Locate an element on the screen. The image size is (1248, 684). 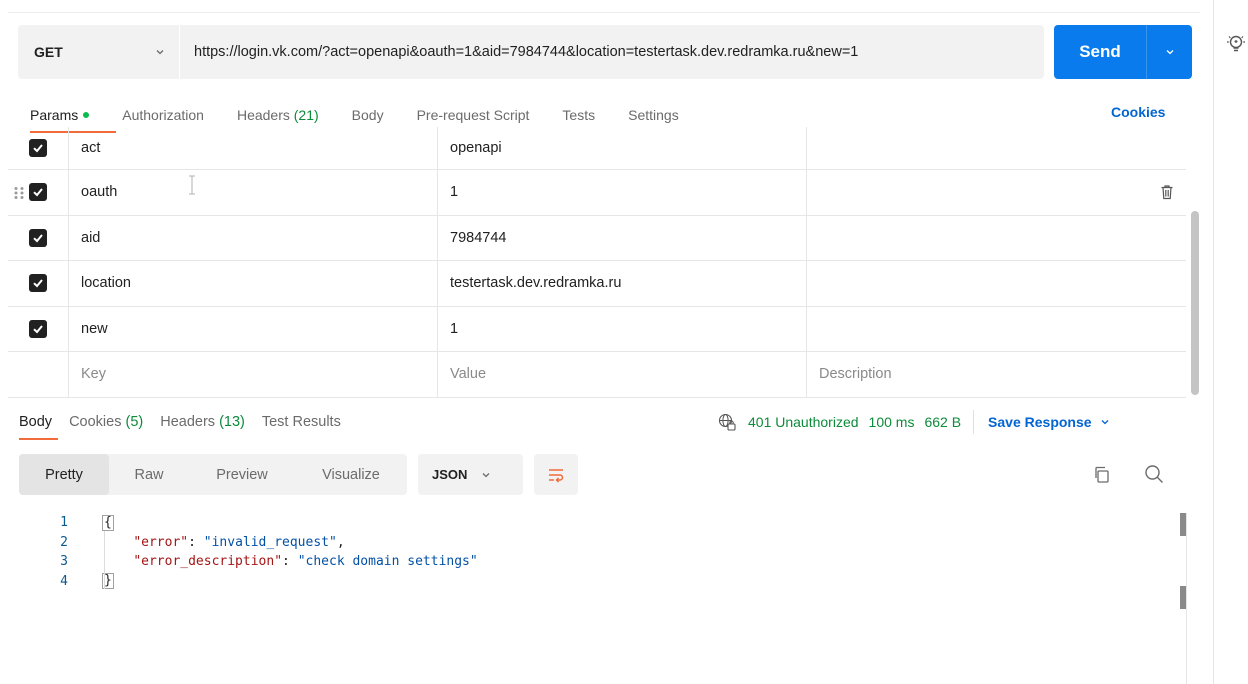
table-row-empty: Key Value Description is located at coordinates (597, 375).